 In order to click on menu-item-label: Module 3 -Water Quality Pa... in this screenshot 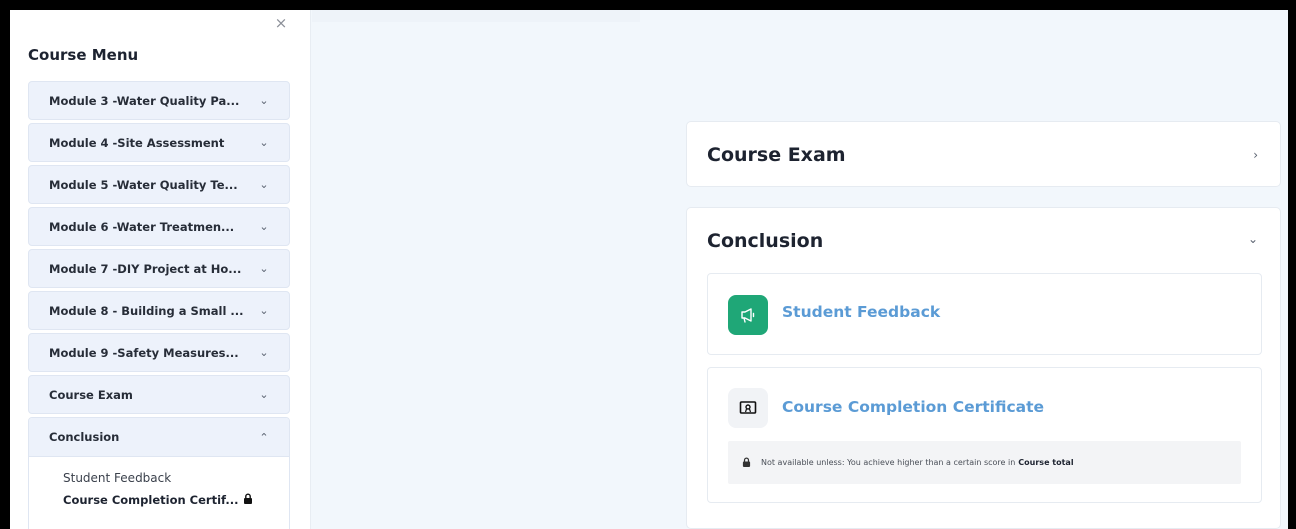, I will do `click(144, 100)`.